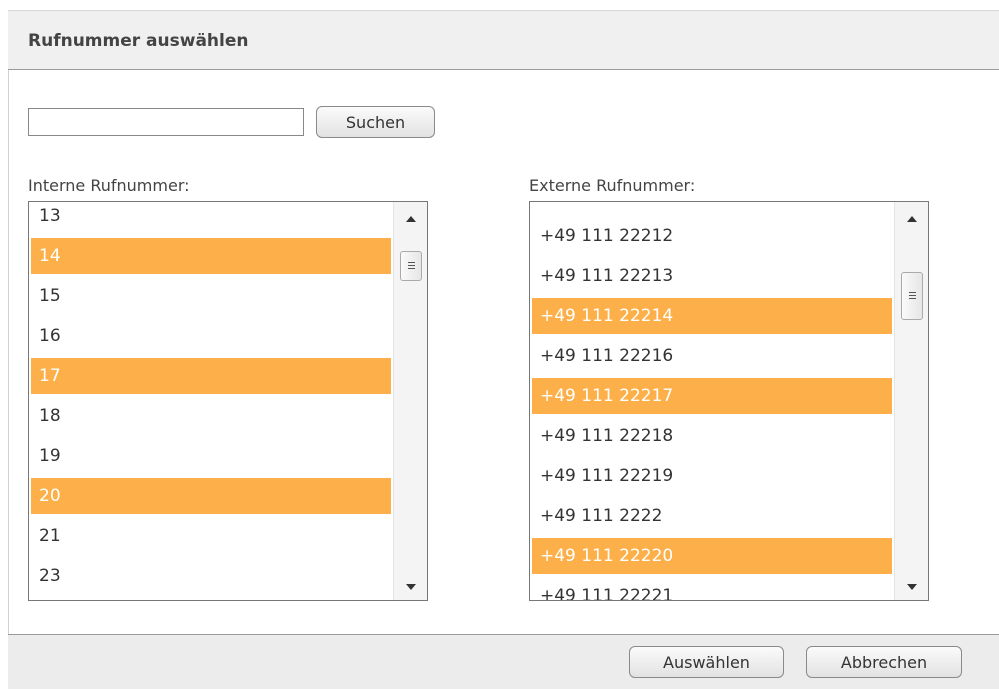 The image size is (999, 689). What do you see at coordinates (503, 40) in the screenshot?
I see `dialog-header: Rufnummer auswählen` at bounding box center [503, 40].